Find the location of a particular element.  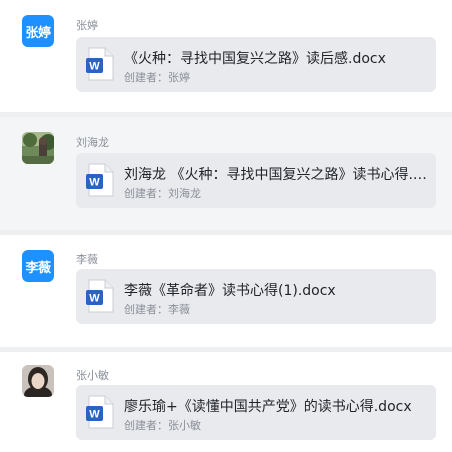

creator-label: 创建者：刘海龙 is located at coordinates (162, 193).